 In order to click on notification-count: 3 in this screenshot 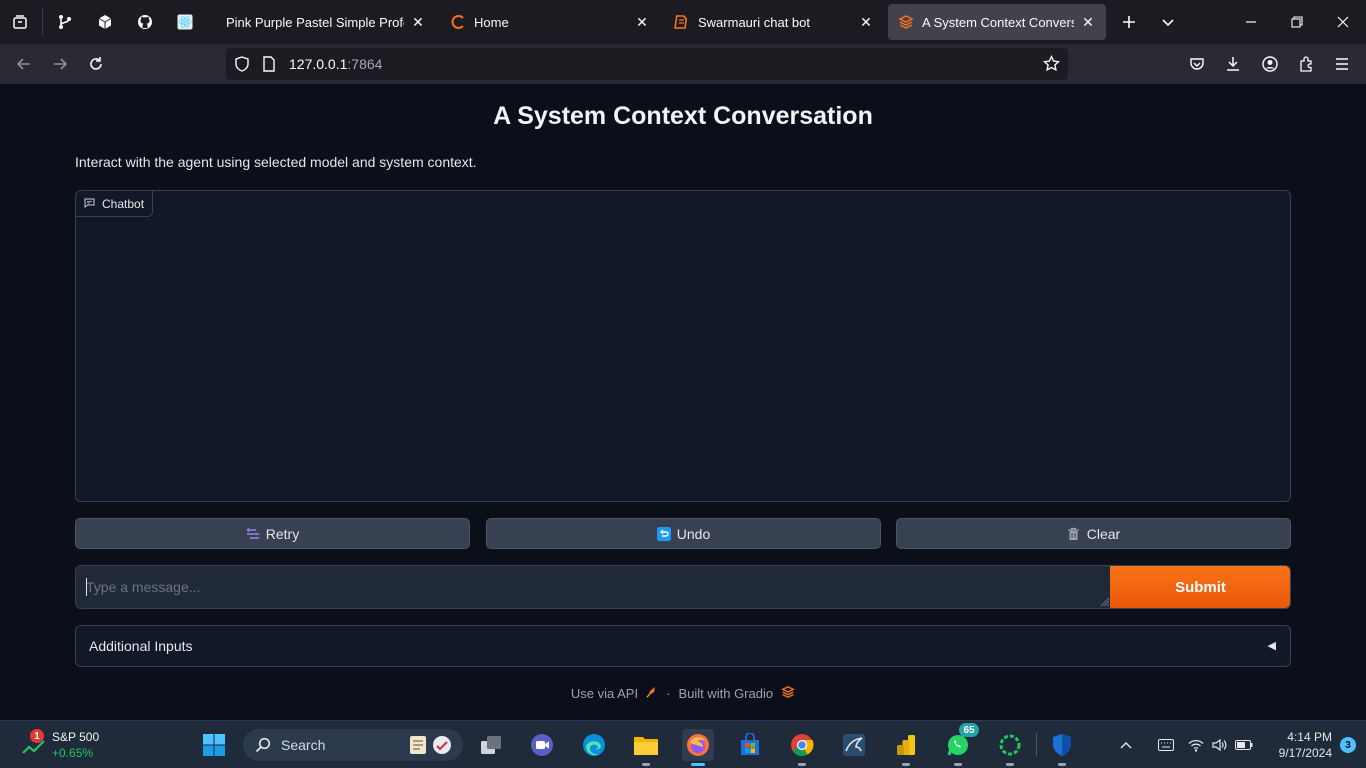, I will do `click(1348, 745)`.